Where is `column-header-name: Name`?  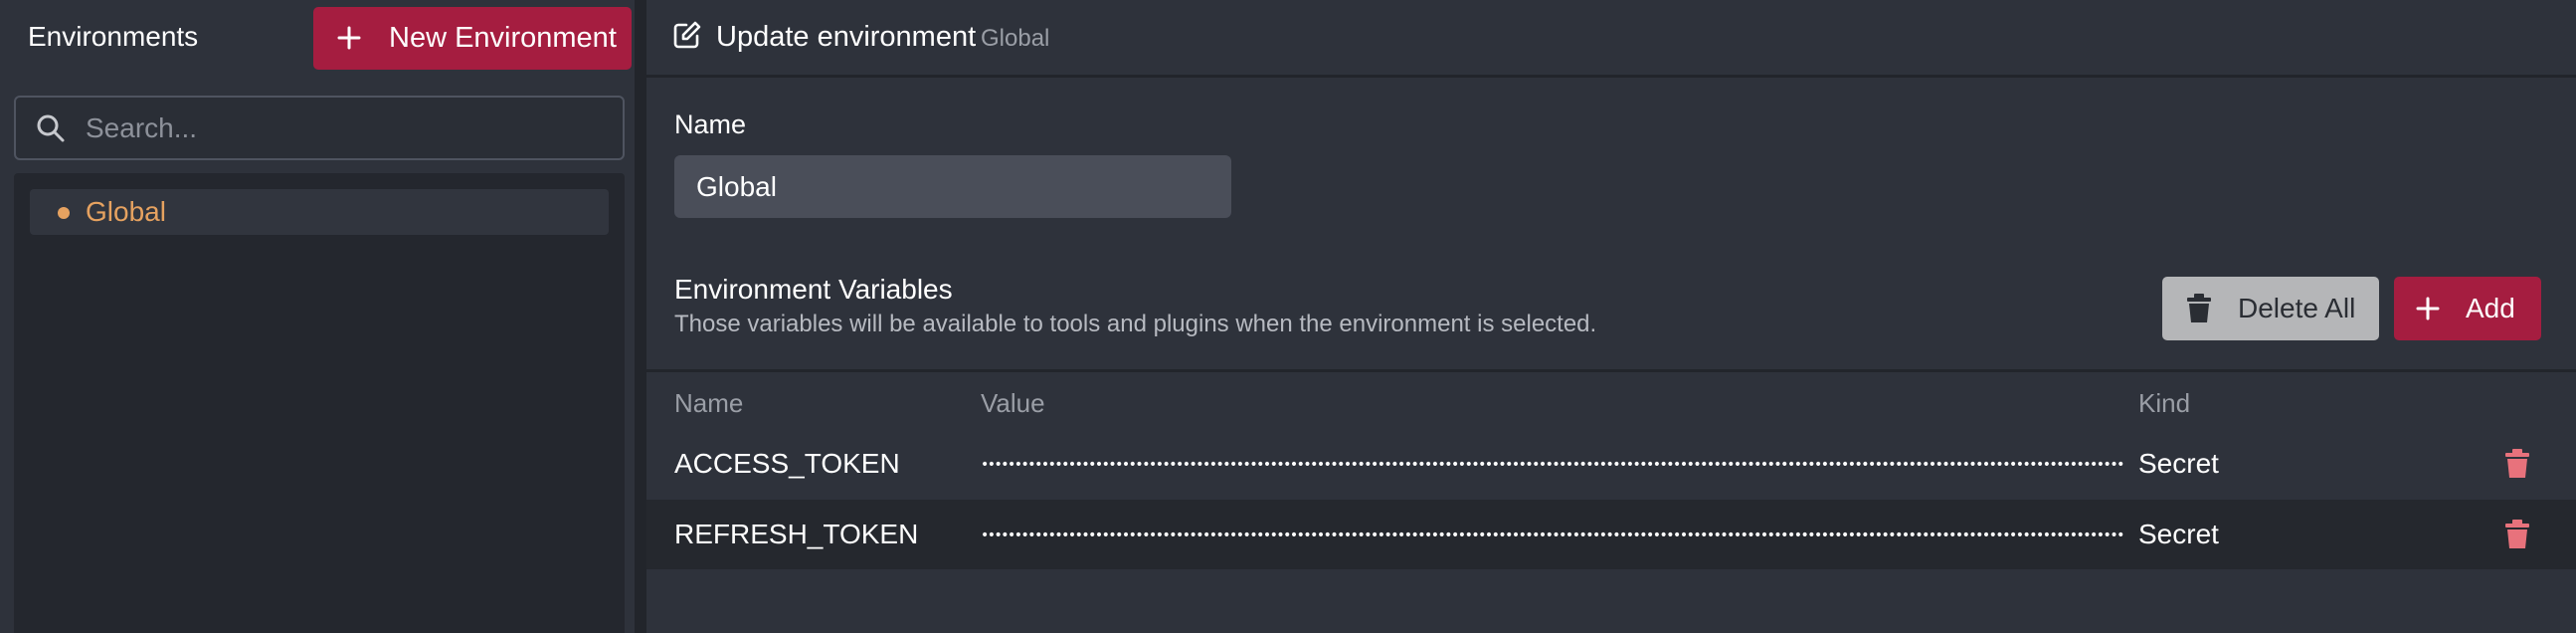 column-header-name: Name is located at coordinates (709, 403).